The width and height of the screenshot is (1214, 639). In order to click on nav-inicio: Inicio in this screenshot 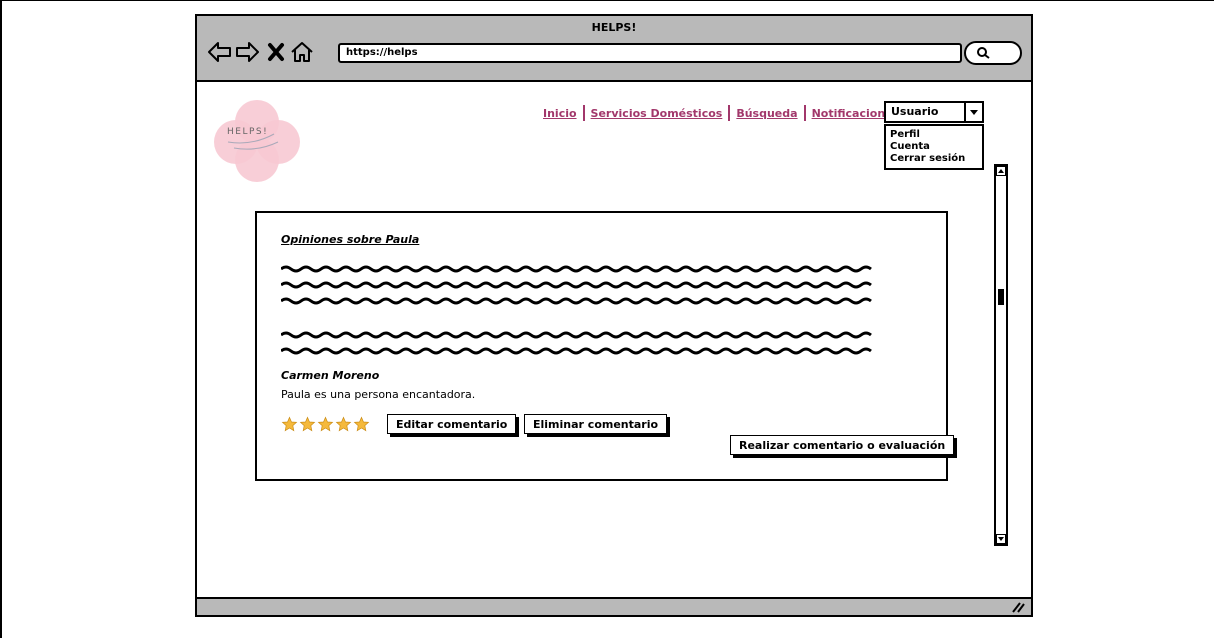, I will do `click(560, 113)`.